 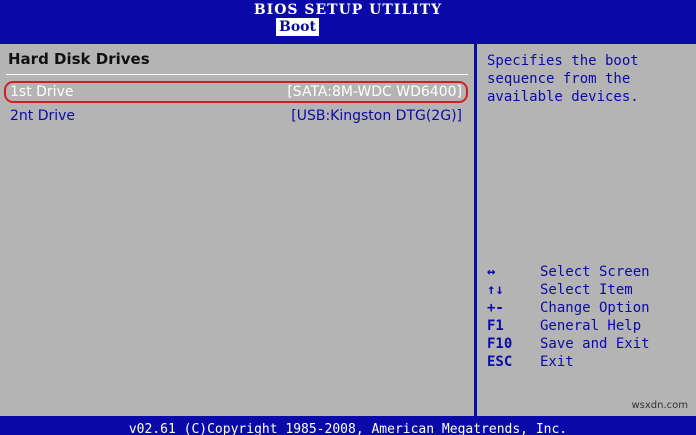 I want to click on key-row: F10 Save and Exit, so click(x=589, y=344).